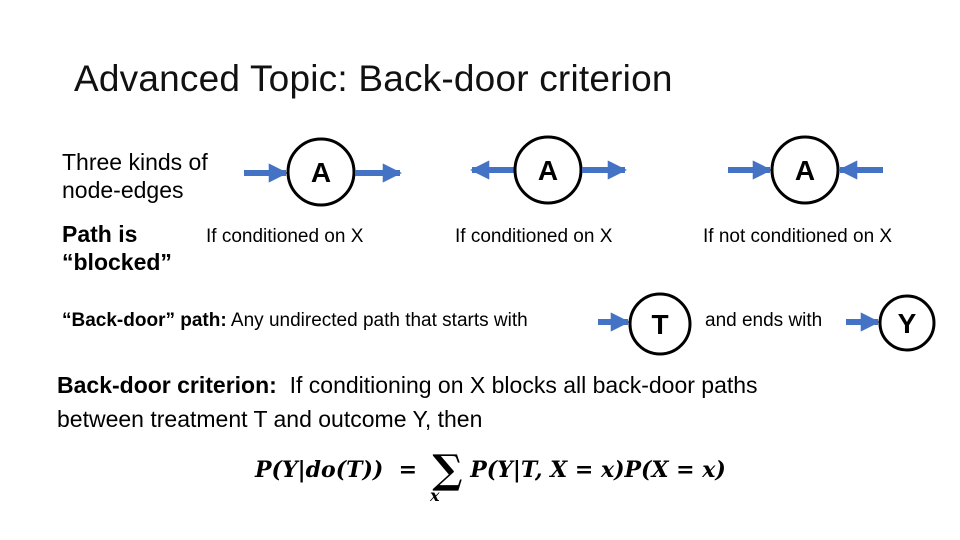  I want to click on collider-node-label: A, so click(805, 170).